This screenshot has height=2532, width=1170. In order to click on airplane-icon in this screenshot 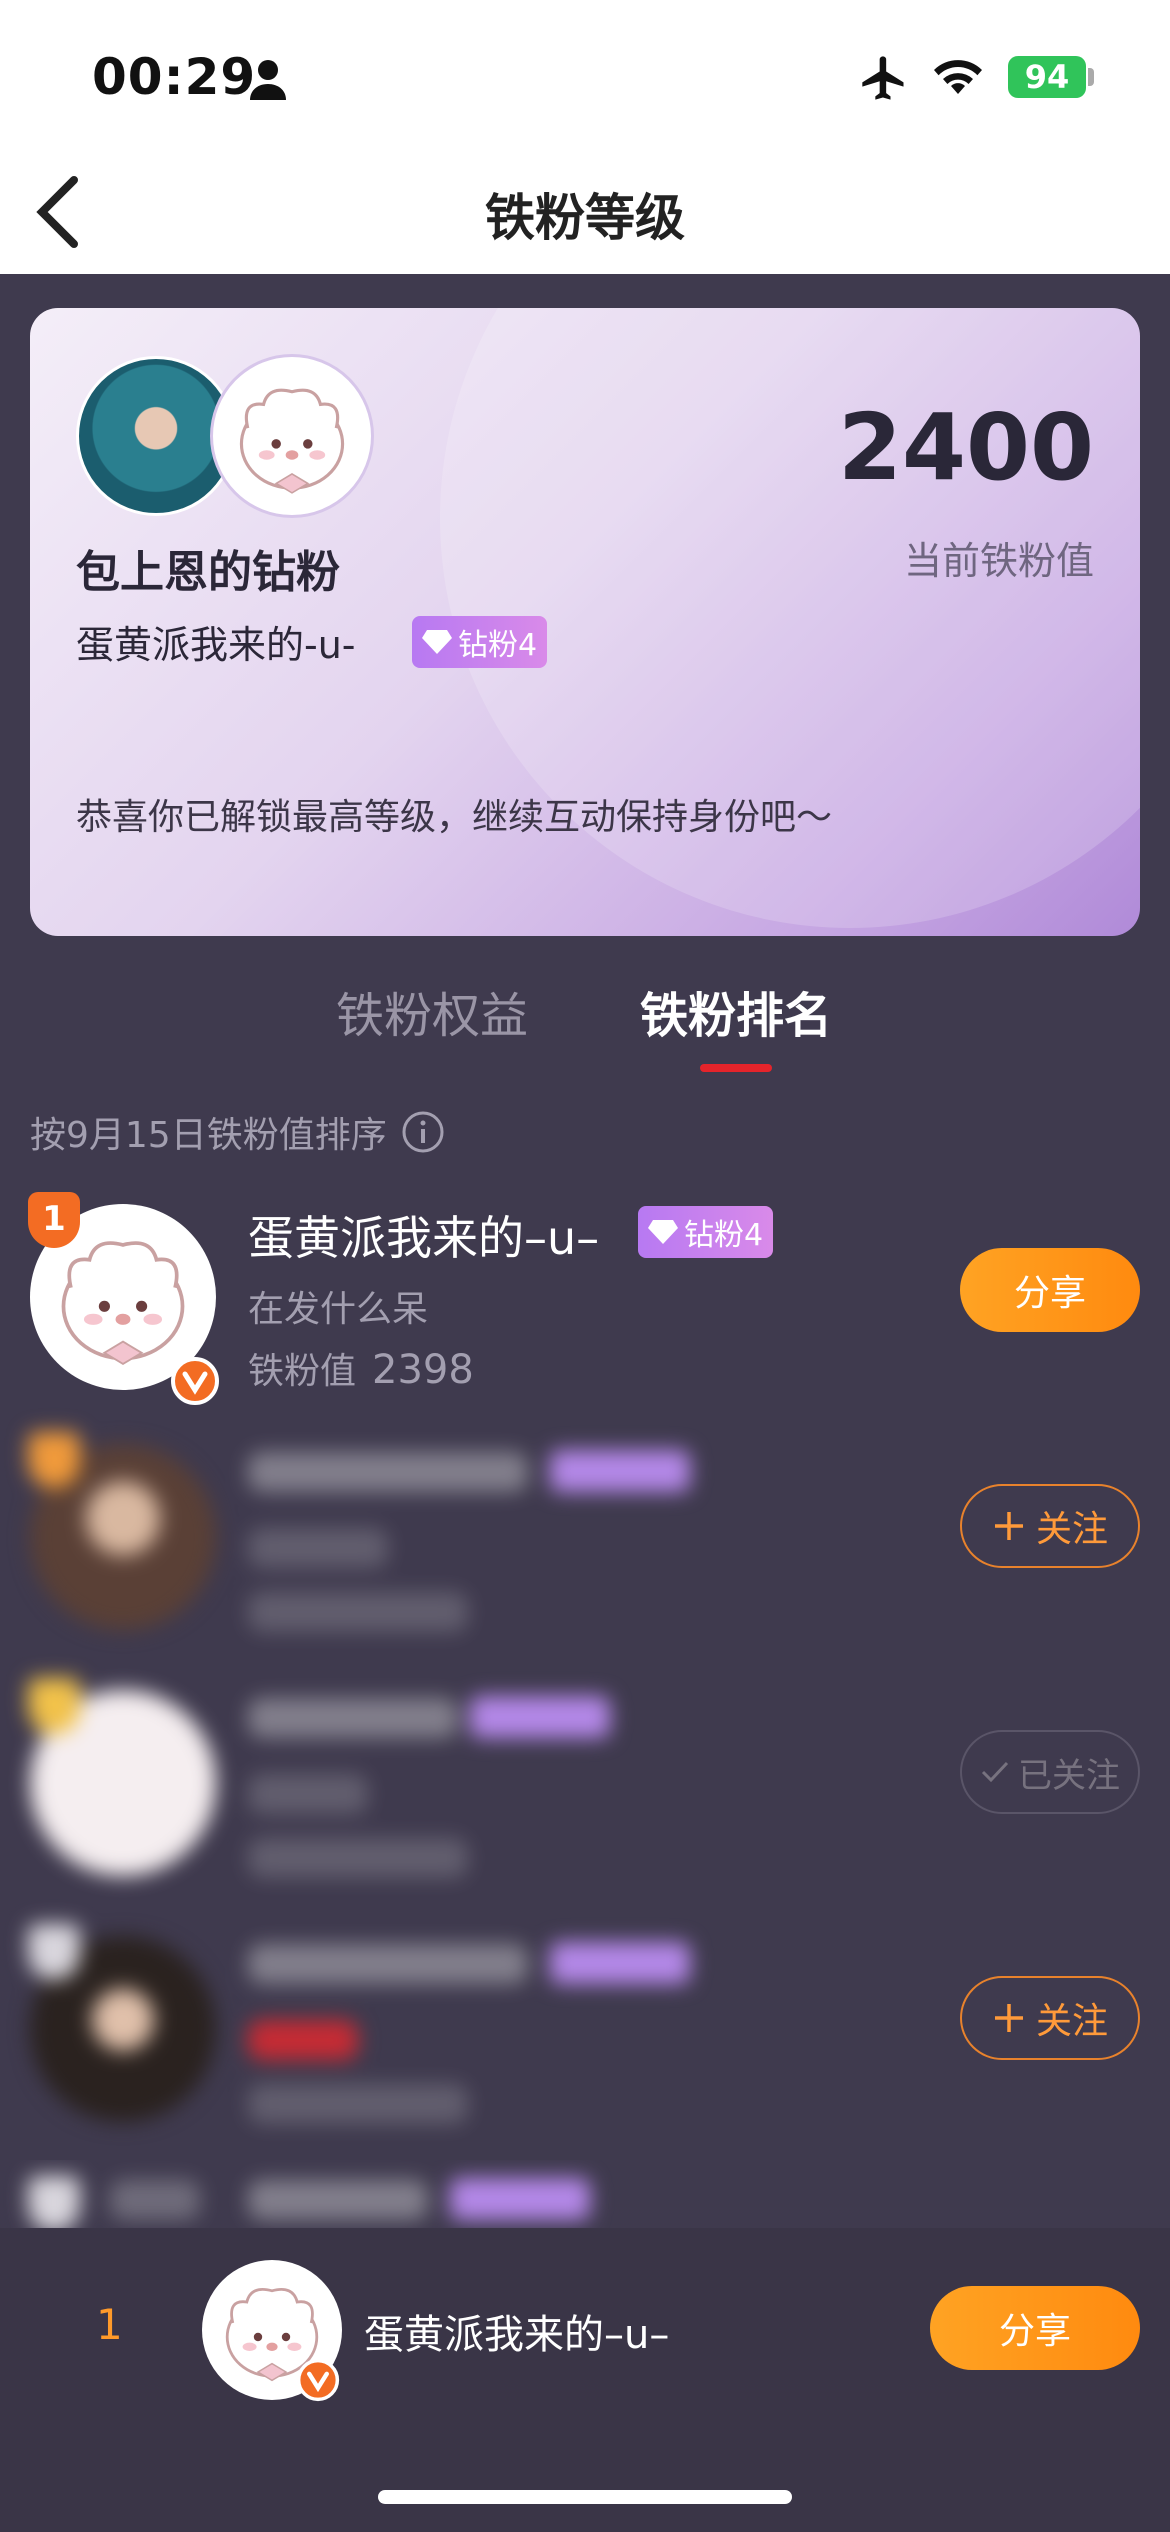, I will do `click(883, 78)`.